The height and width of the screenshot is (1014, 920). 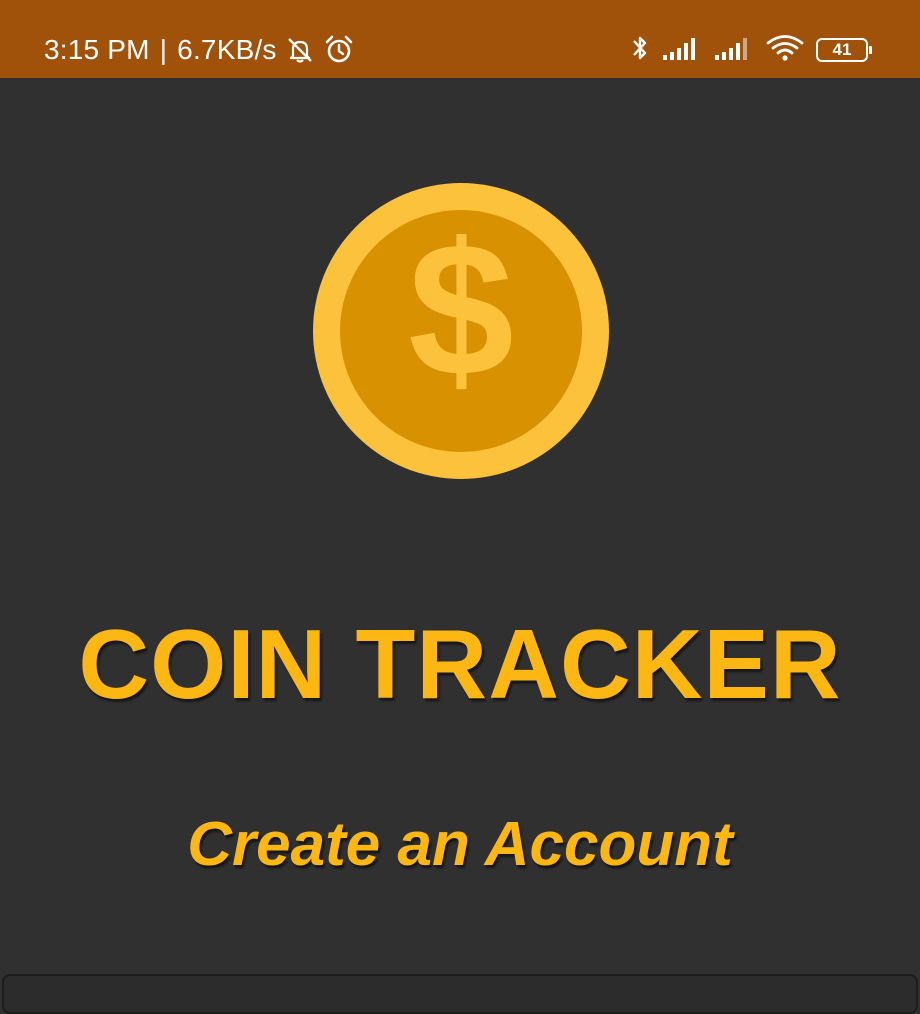 I want to click on battery-level: 41, so click(x=842, y=49).